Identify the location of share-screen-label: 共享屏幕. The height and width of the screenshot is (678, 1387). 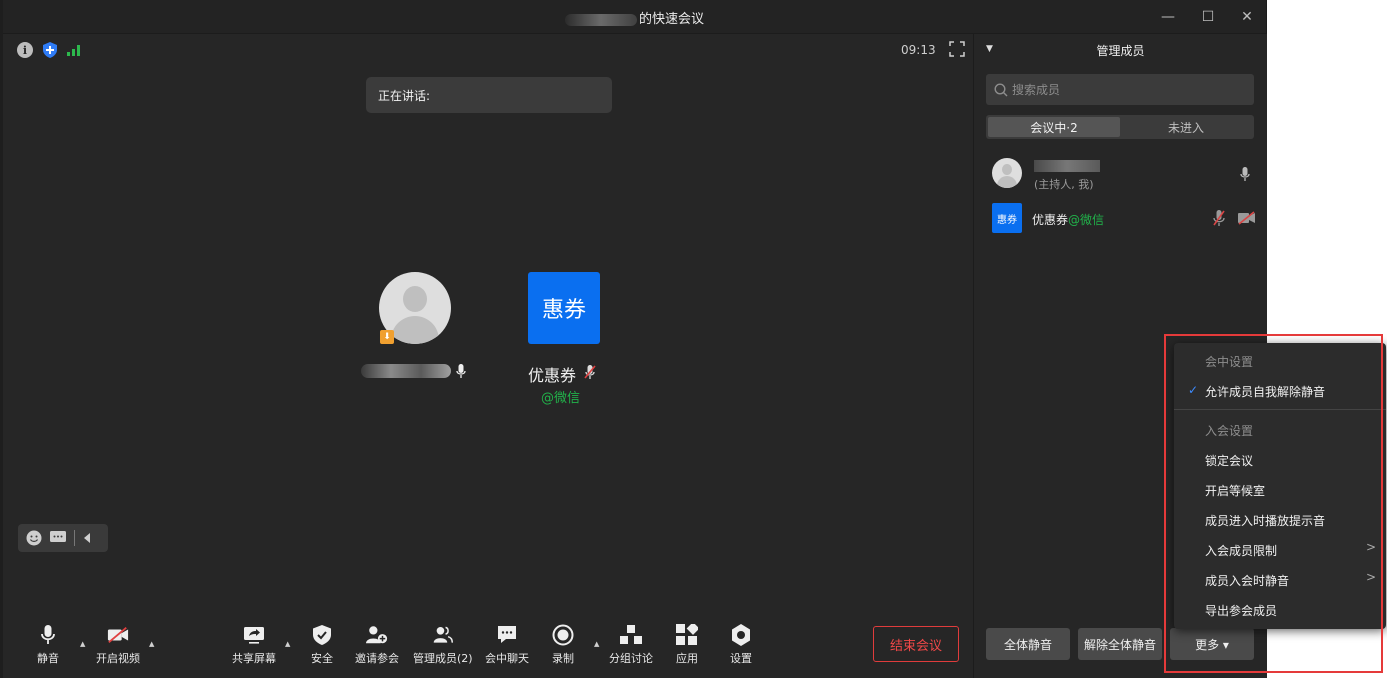
(254, 658).